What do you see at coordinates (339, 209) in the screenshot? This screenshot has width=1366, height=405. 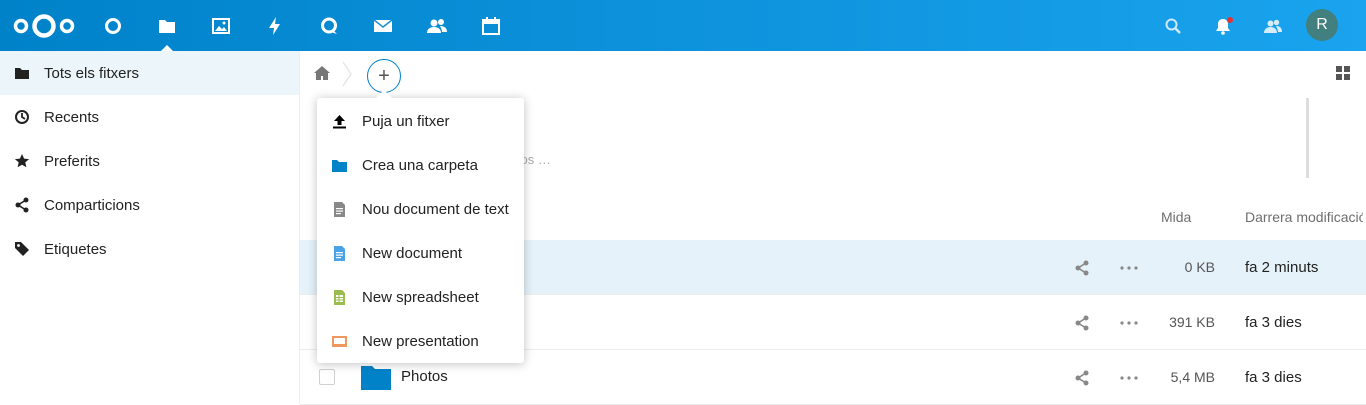 I see `text-file-icon` at bounding box center [339, 209].